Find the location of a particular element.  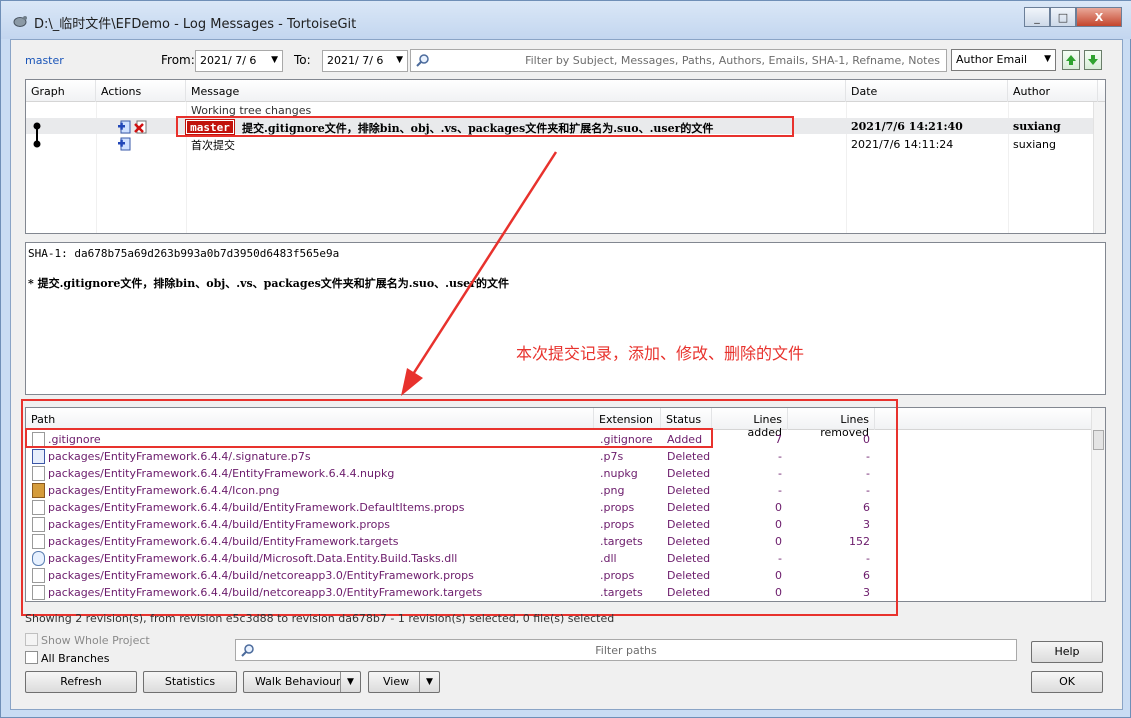

filter-paths-placeholder: Filter paths is located at coordinates (626, 650).